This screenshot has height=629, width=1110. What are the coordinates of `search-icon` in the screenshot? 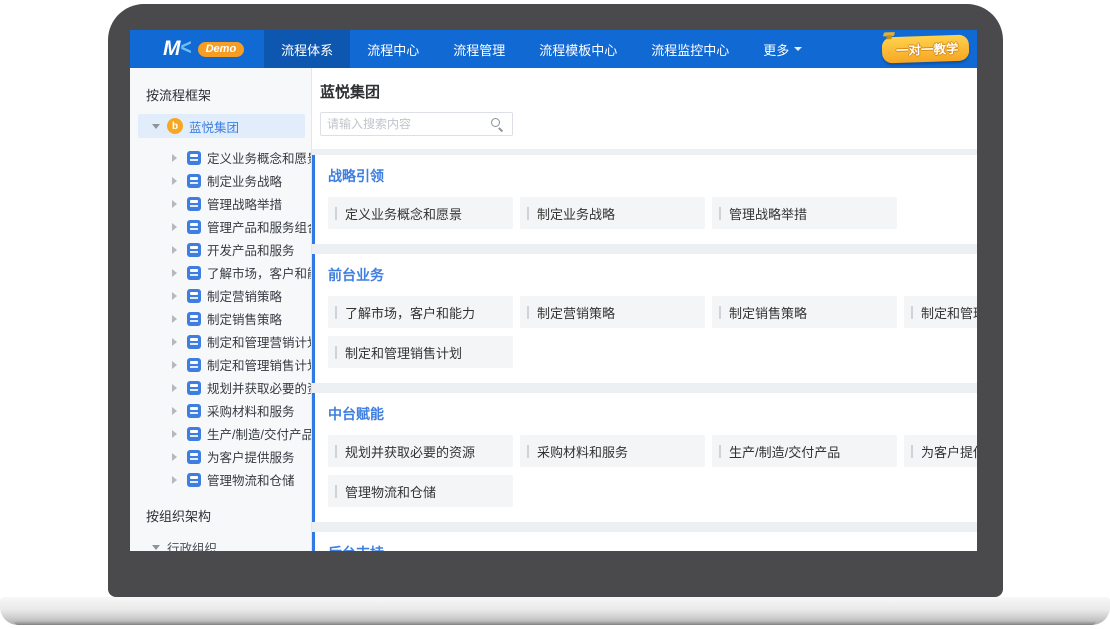 It's located at (497, 124).